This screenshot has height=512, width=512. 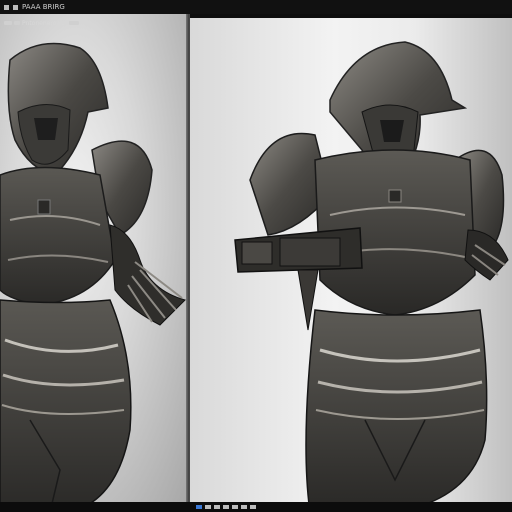 What do you see at coordinates (244, 507) in the screenshot?
I see `tool-f-icon` at bounding box center [244, 507].